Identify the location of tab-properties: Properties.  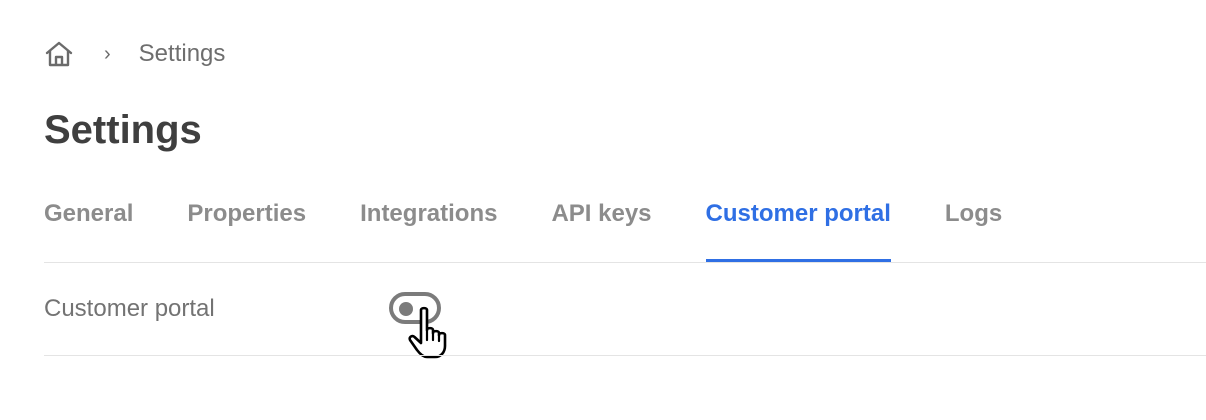
(246, 226).